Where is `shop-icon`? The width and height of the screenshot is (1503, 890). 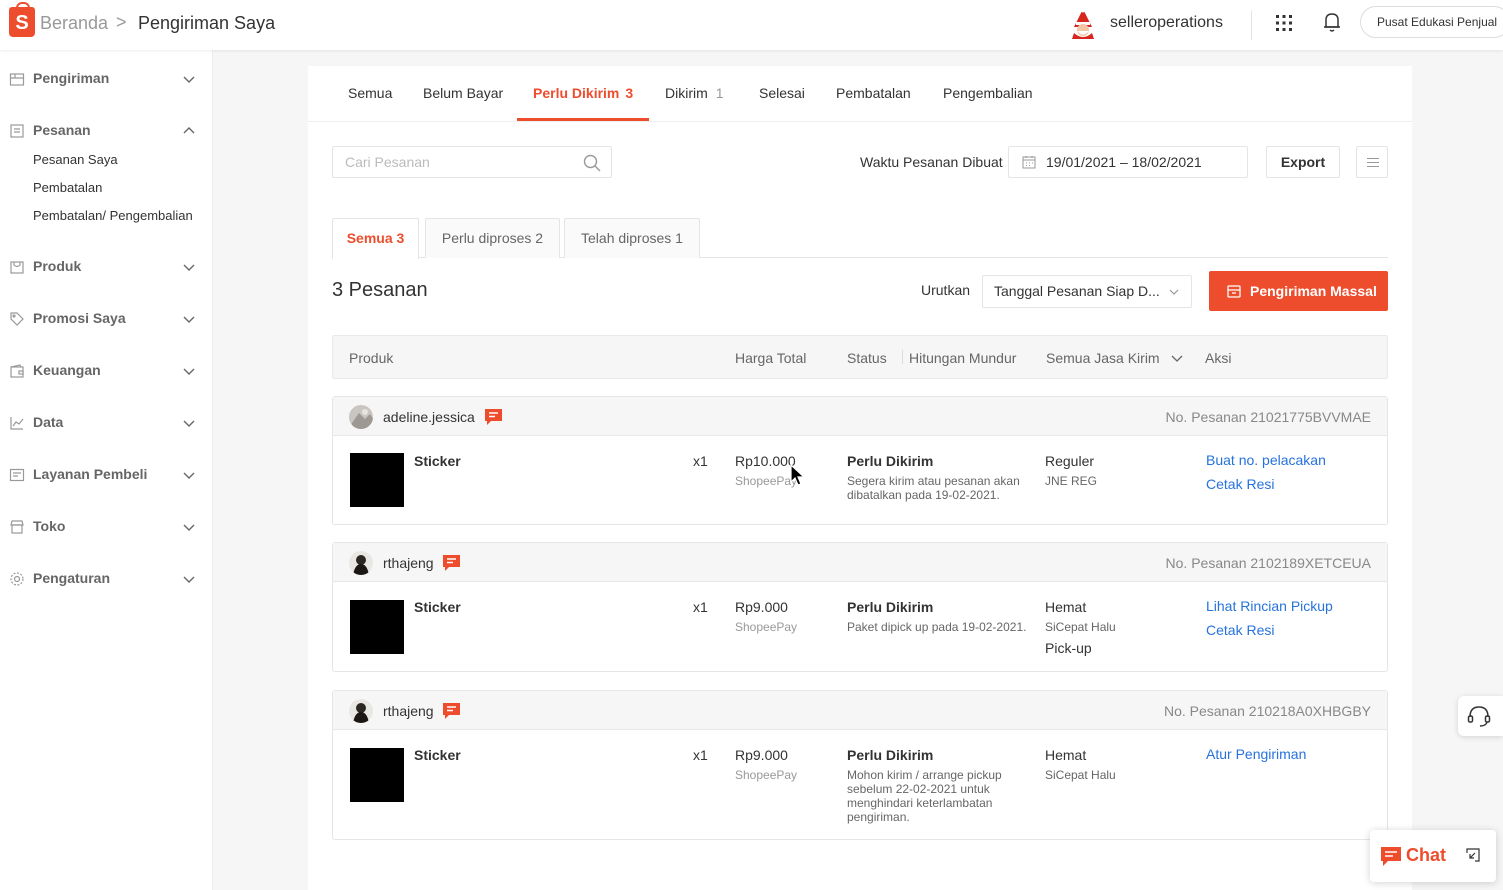 shop-icon is located at coordinates (17, 527).